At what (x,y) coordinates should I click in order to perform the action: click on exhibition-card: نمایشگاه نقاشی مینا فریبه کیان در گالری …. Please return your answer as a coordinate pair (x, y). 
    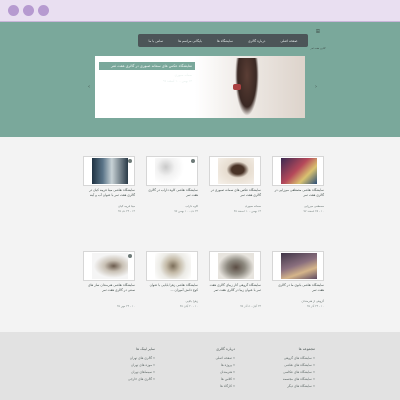
    Looking at the image, I should click on (109, 190).